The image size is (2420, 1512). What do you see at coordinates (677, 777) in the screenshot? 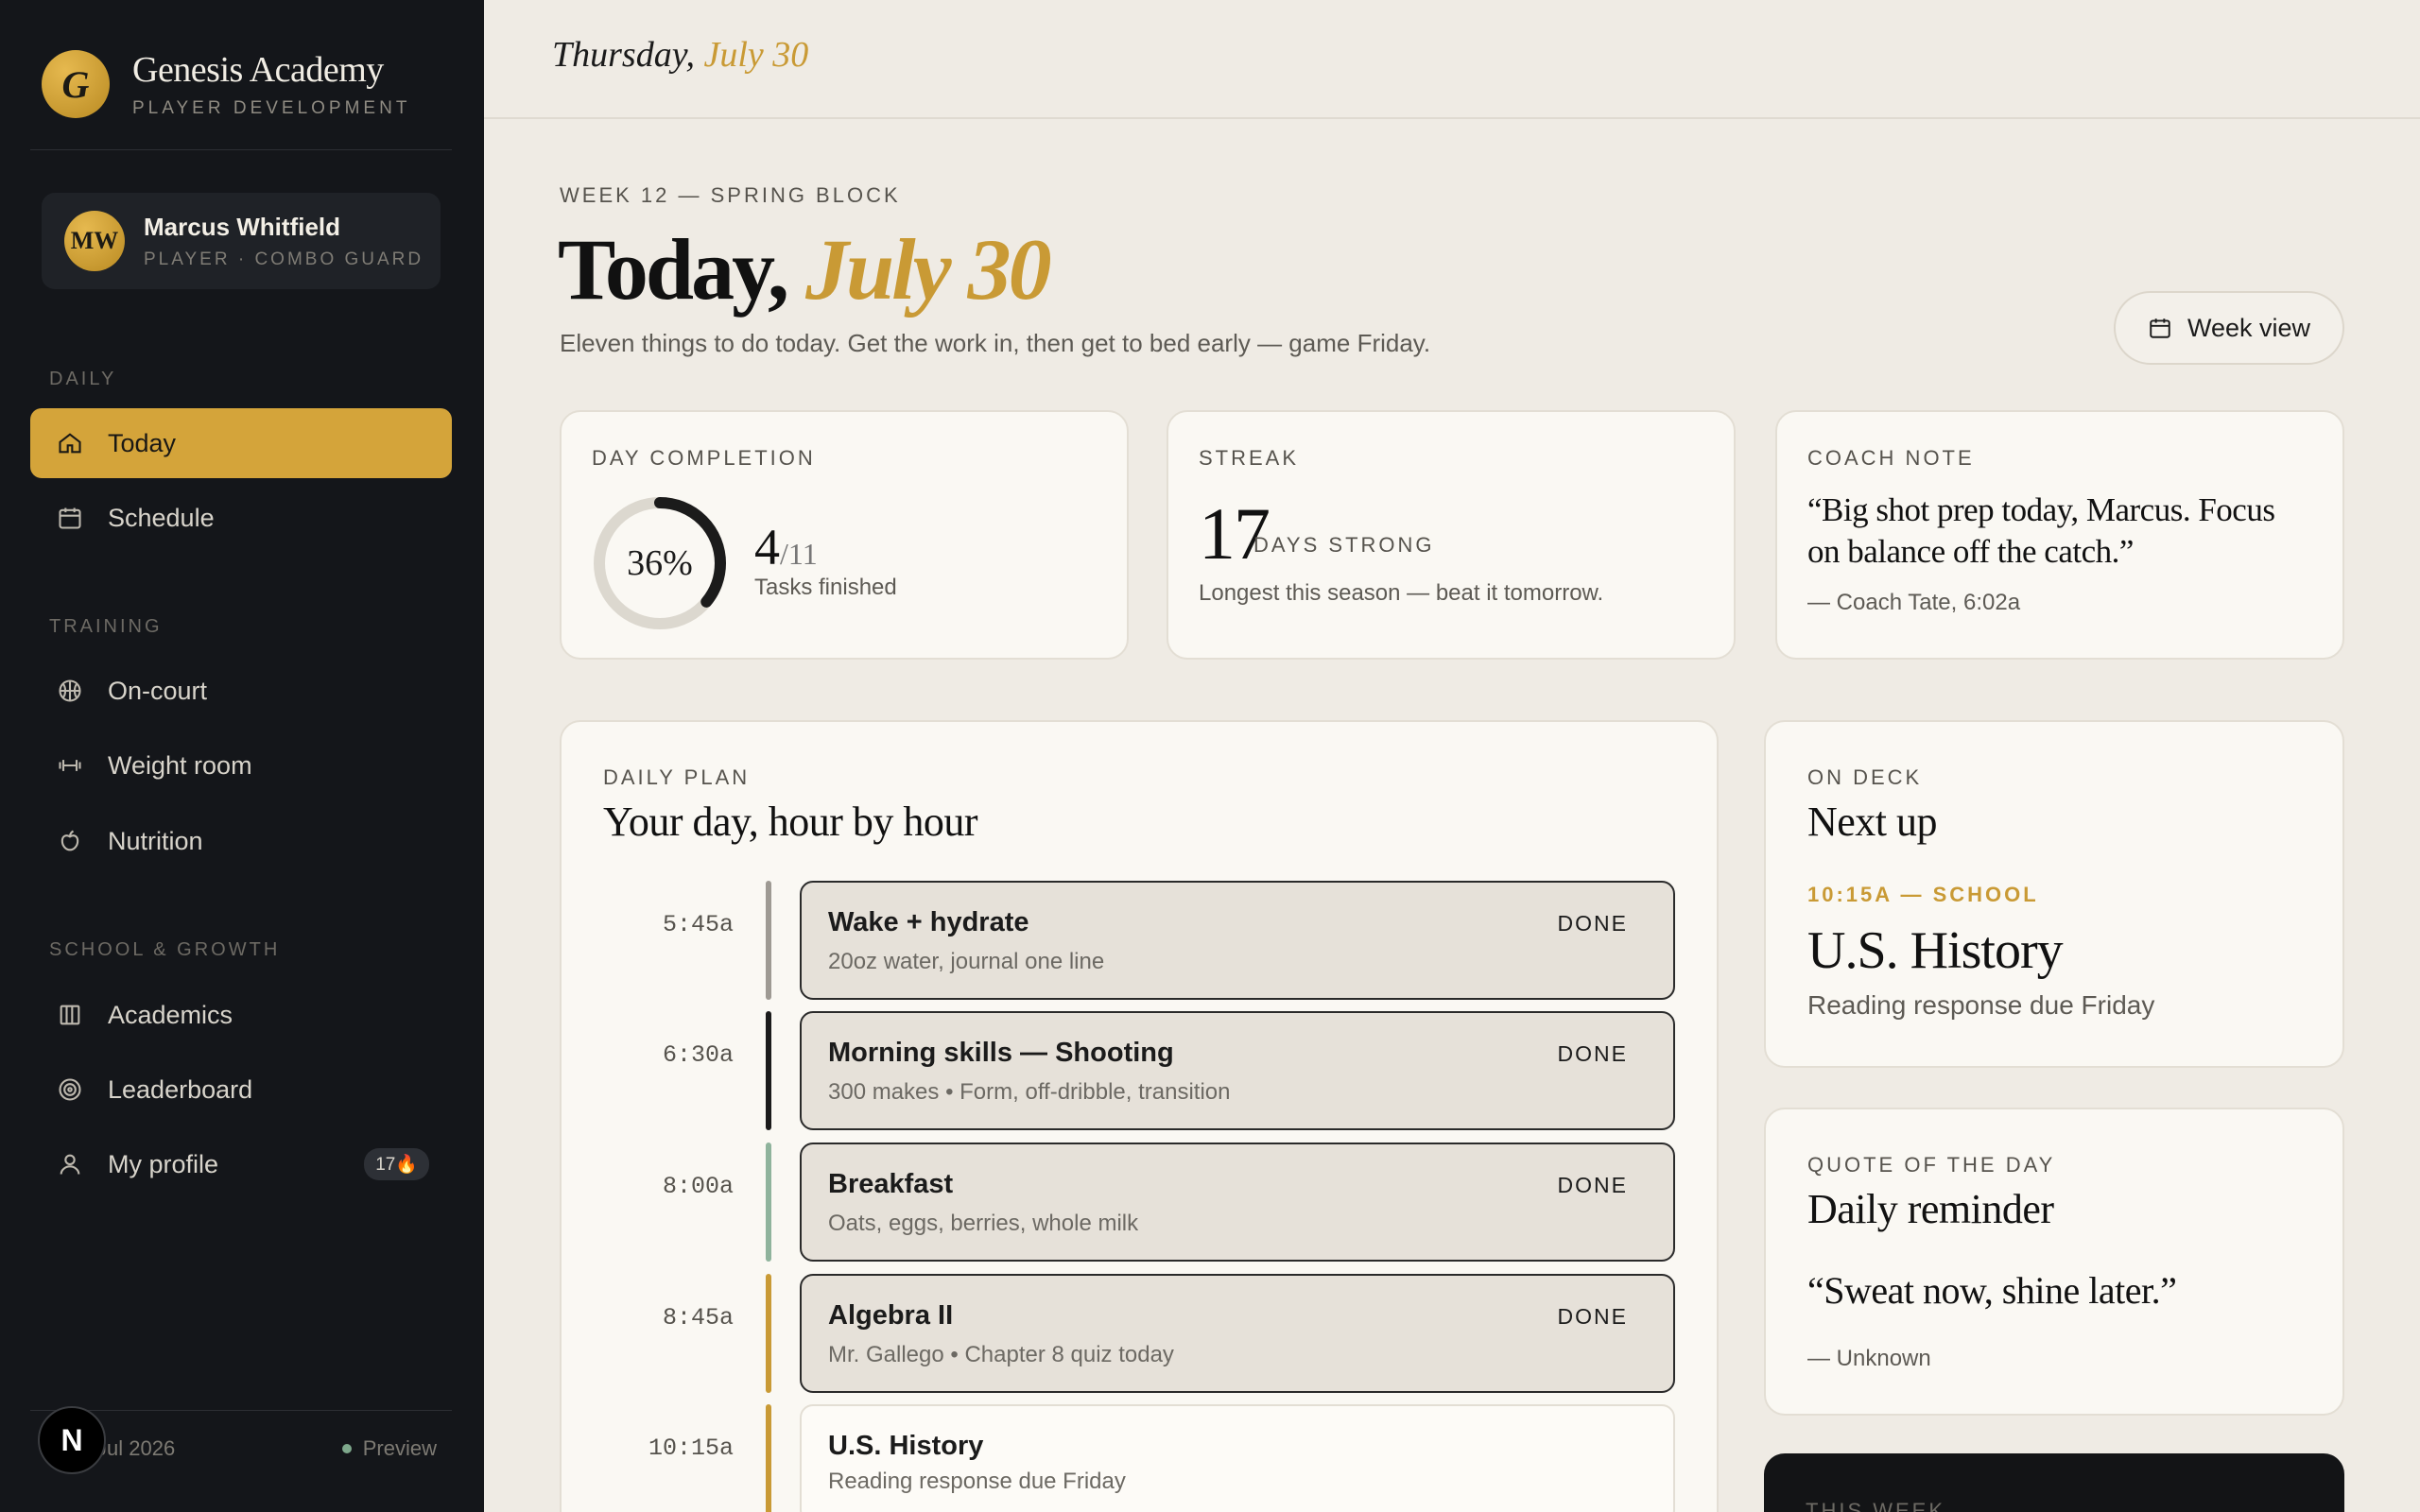
I see `card-label: DAILY PLAN` at bounding box center [677, 777].